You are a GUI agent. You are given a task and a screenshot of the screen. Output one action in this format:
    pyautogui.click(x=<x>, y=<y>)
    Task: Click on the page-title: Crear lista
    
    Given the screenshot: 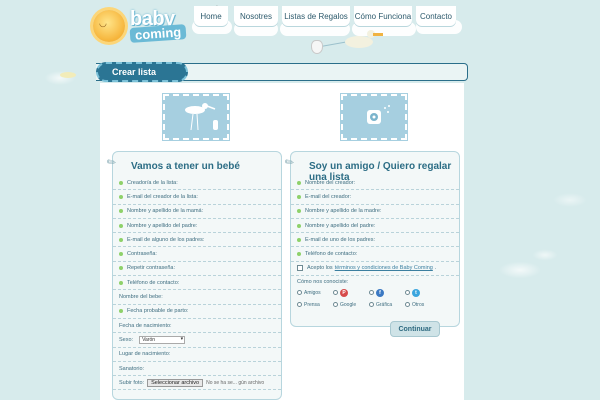 What is the action you would take?
    pyautogui.click(x=142, y=72)
    